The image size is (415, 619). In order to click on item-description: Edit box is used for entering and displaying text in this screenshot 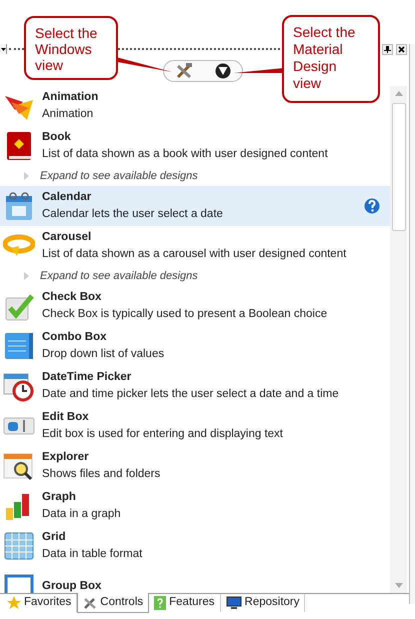, I will do `click(163, 434)`.